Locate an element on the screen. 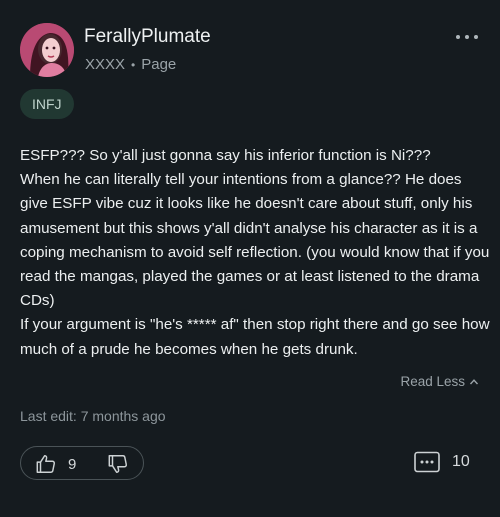 This screenshot has height=517, width=500. last-edit-timestamp: Last edit: 7 months ago is located at coordinates (93, 416).